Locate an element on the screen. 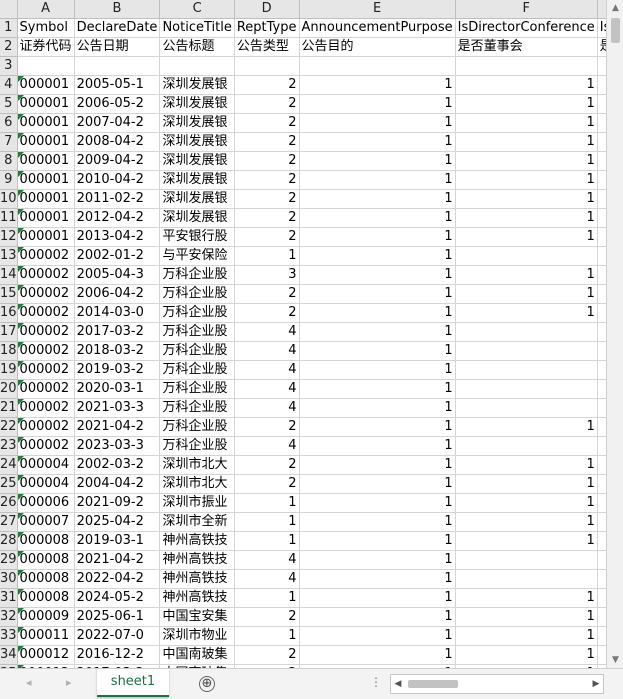  row-header: 14 is located at coordinates (9, 275).